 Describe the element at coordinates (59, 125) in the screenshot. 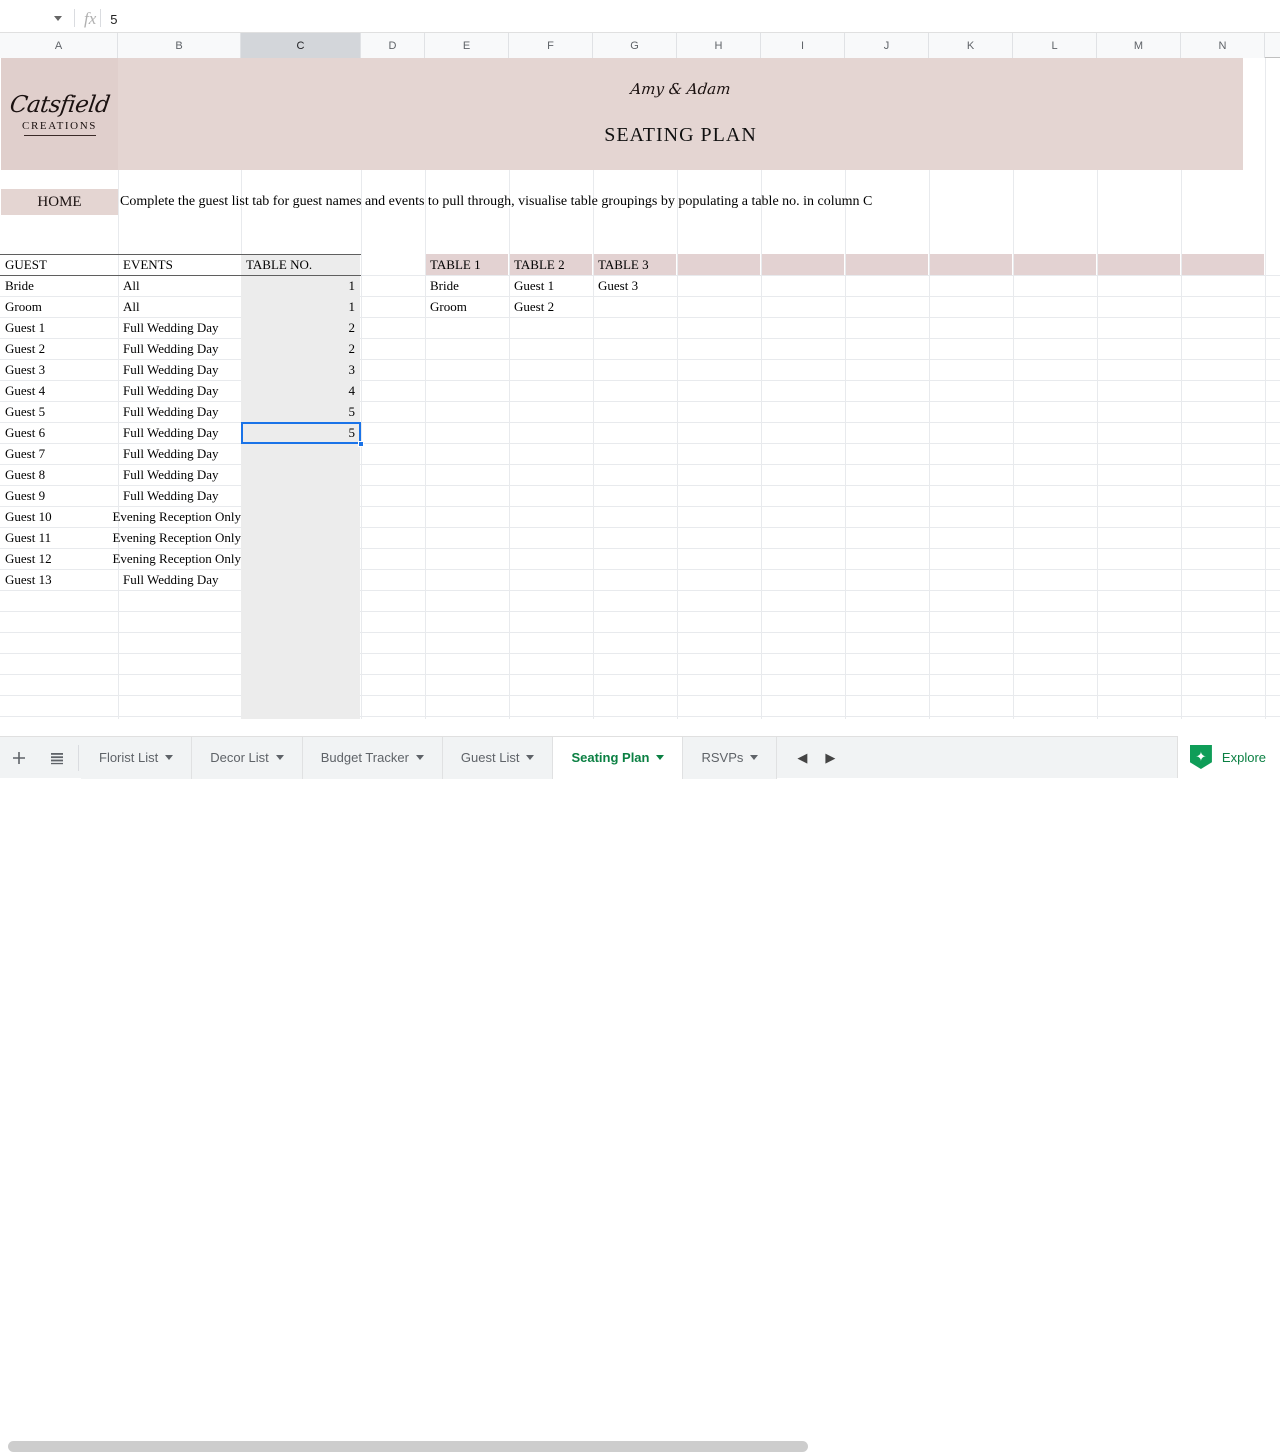

I see `logo-subtitle-text: CREATIONS` at that location.